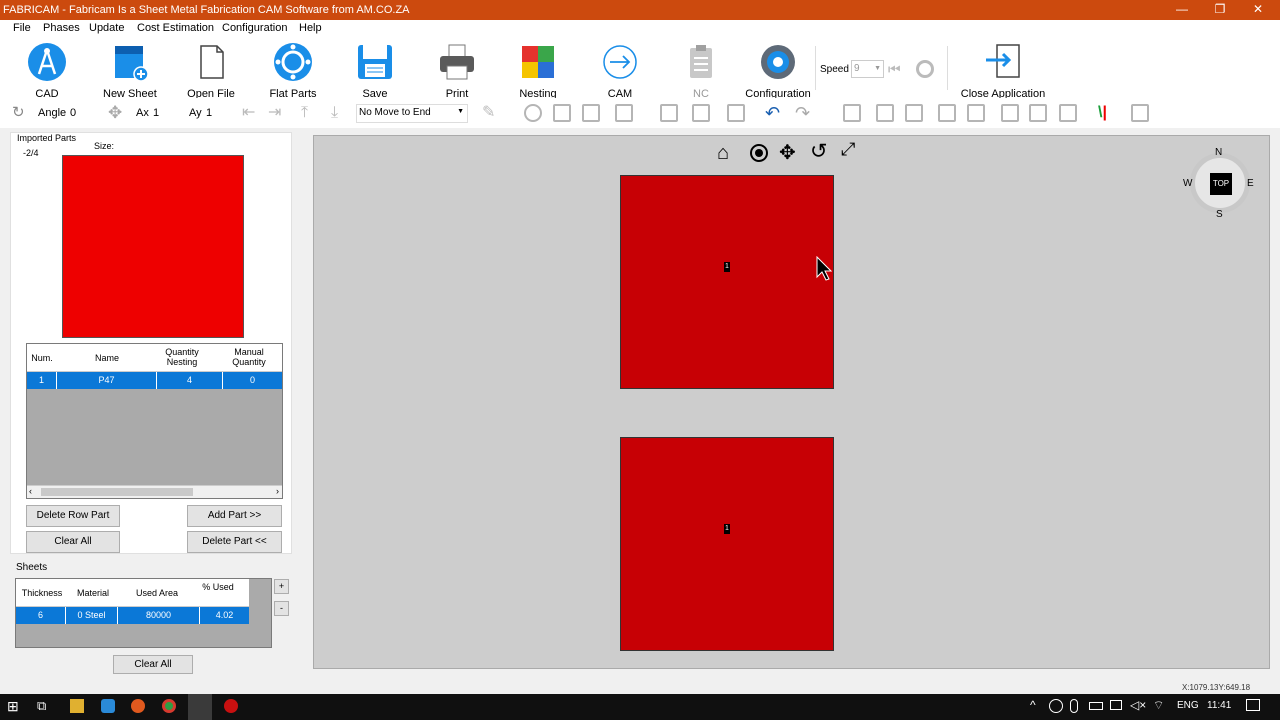  What do you see at coordinates (169, 706) in the screenshot?
I see `chrome-icon` at bounding box center [169, 706].